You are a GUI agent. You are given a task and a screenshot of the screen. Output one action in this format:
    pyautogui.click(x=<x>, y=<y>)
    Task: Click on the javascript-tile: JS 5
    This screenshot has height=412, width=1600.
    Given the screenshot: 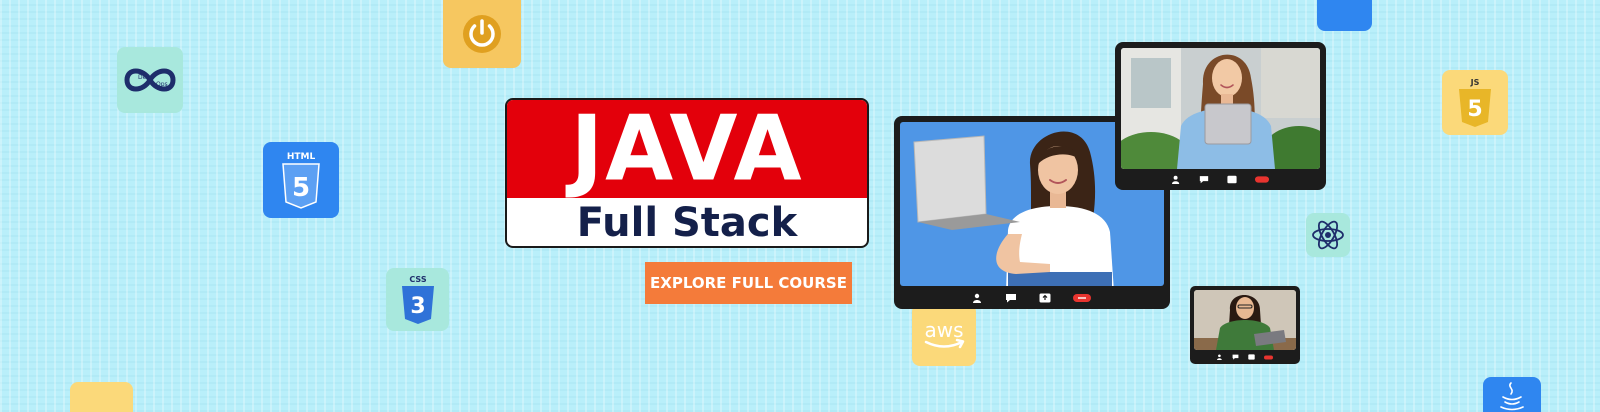 What is the action you would take?
    pyautogui.click(x=1475, y=102)
    